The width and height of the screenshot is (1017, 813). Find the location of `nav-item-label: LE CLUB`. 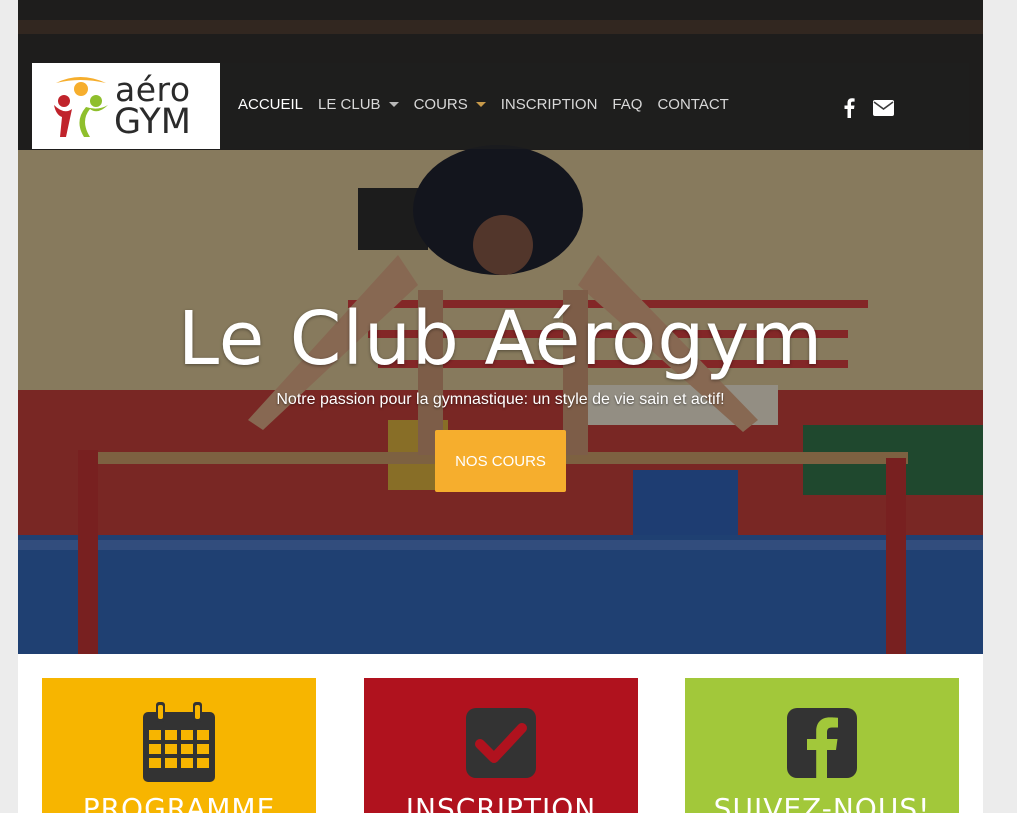

nav-item-label: LE CLUB is located at coordinates (349, 104).